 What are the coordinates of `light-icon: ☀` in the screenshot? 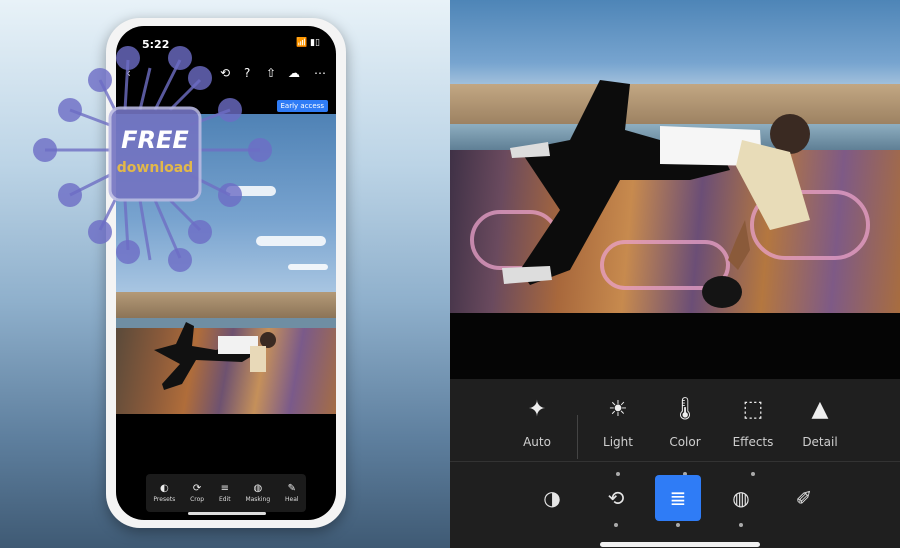 It's located at (618, 409).